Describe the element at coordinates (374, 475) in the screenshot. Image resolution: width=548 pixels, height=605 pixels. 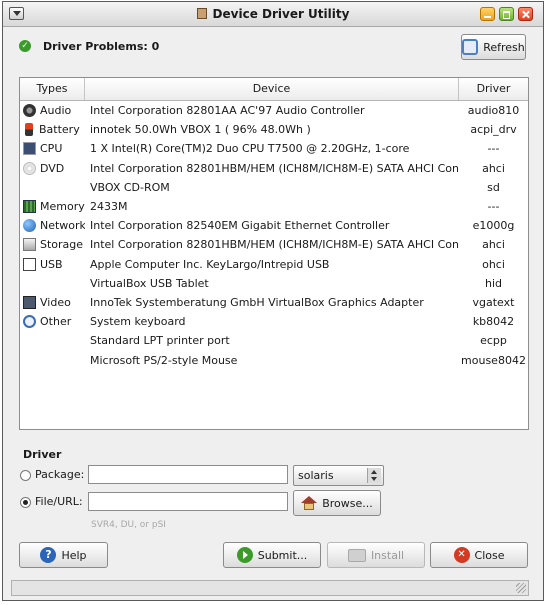
I see `select-arrows-icon` at that location.